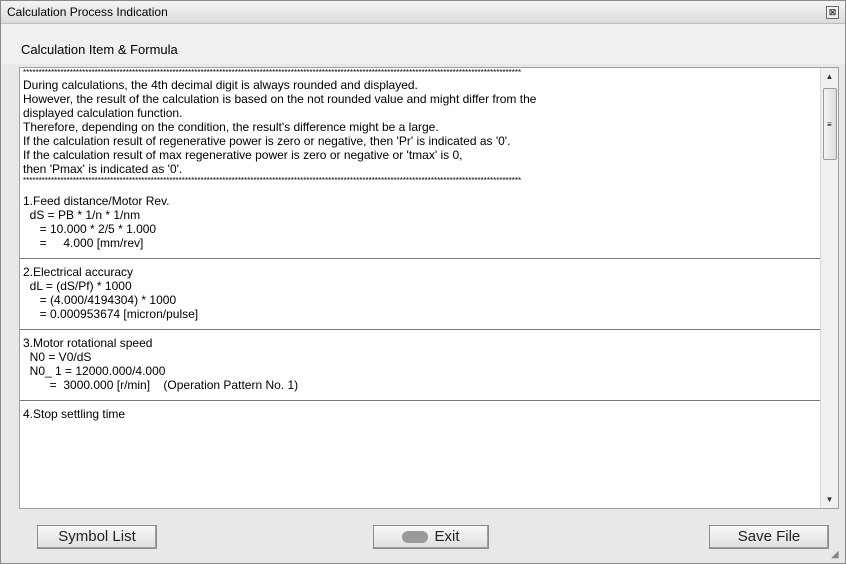  I want to click on formula-line: = 4.000 [mm/rev], so click(83, 243).